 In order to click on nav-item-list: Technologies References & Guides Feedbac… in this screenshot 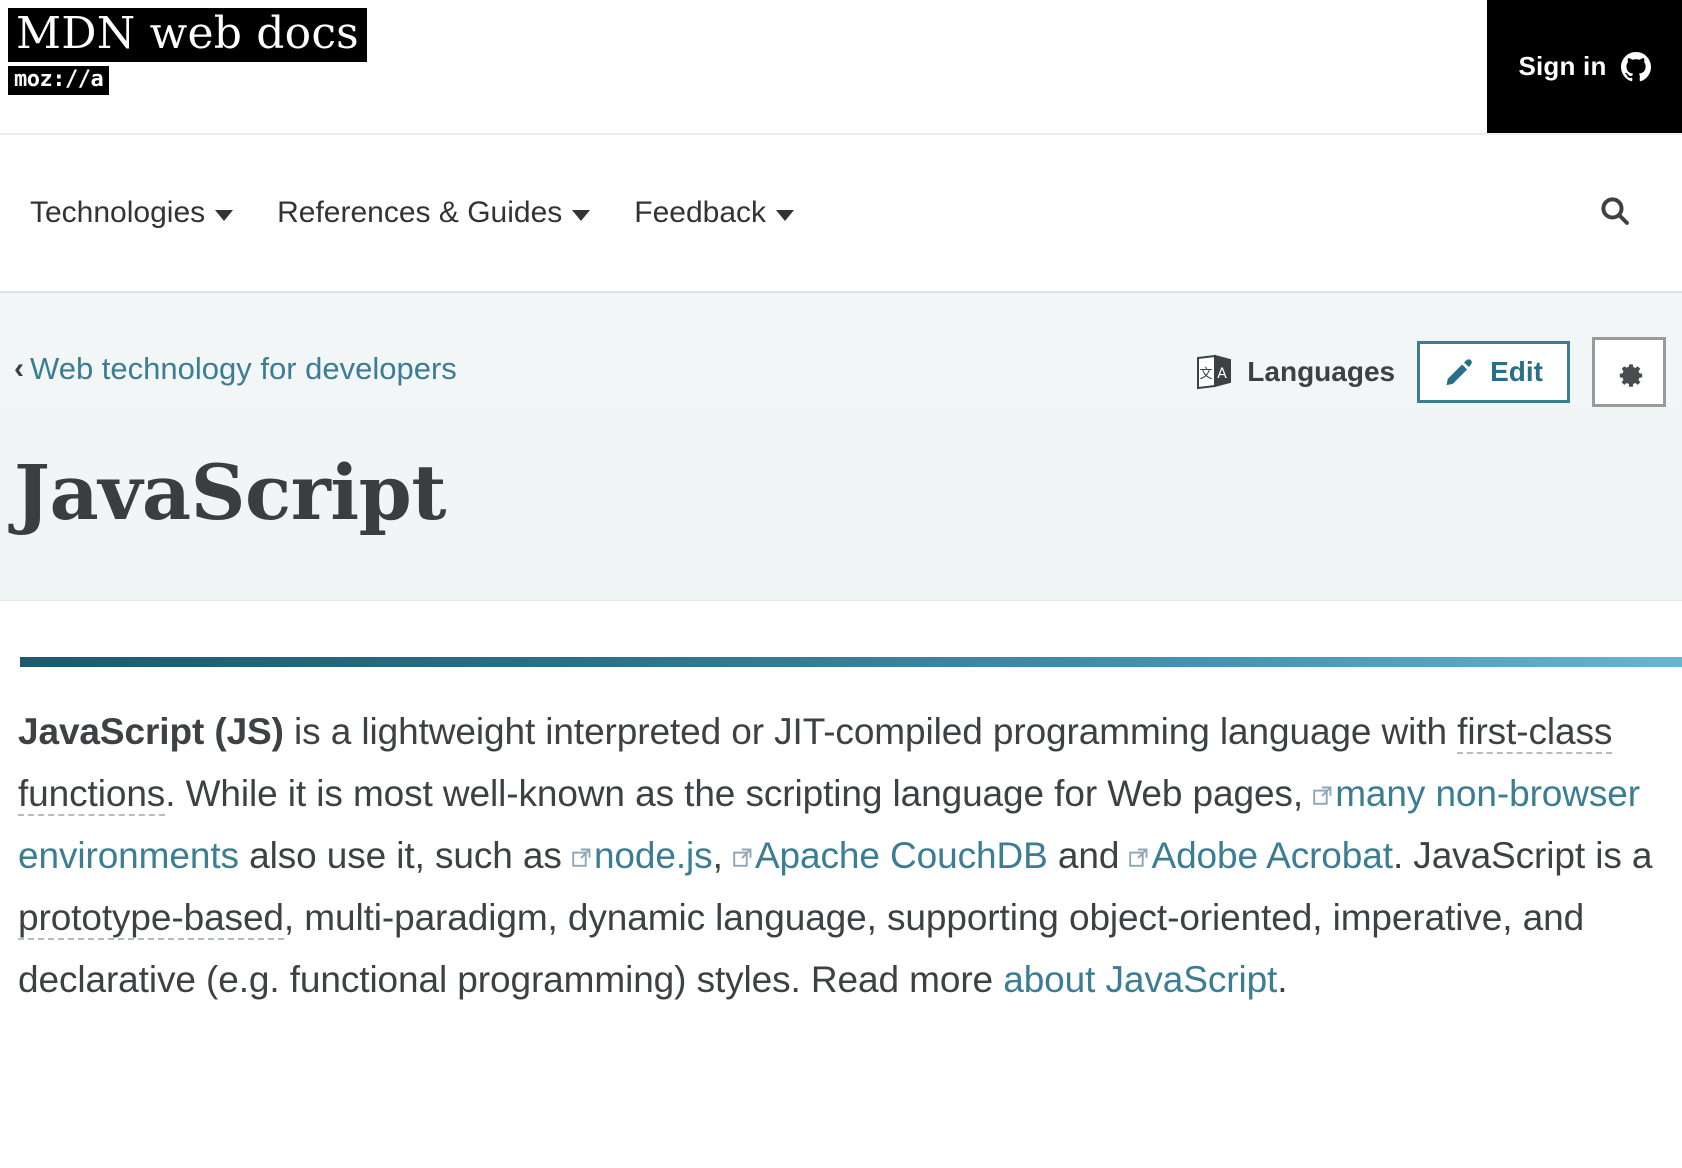, I will do `click(412, 213)`.